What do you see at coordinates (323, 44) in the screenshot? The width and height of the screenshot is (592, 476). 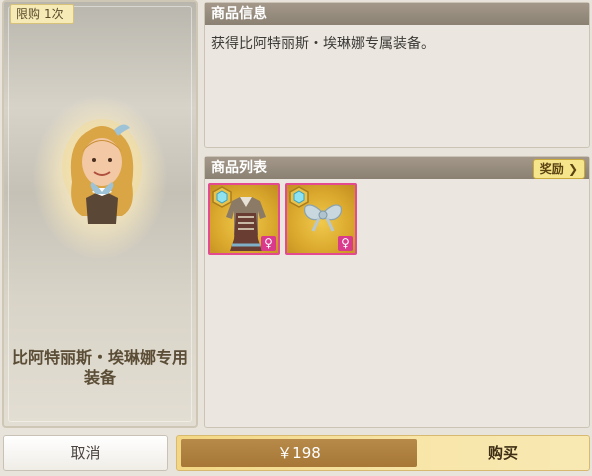 I see `product-description: 获得比阿特丽斯・埃琳娜专属装备。` at bounding box center [323, 44].